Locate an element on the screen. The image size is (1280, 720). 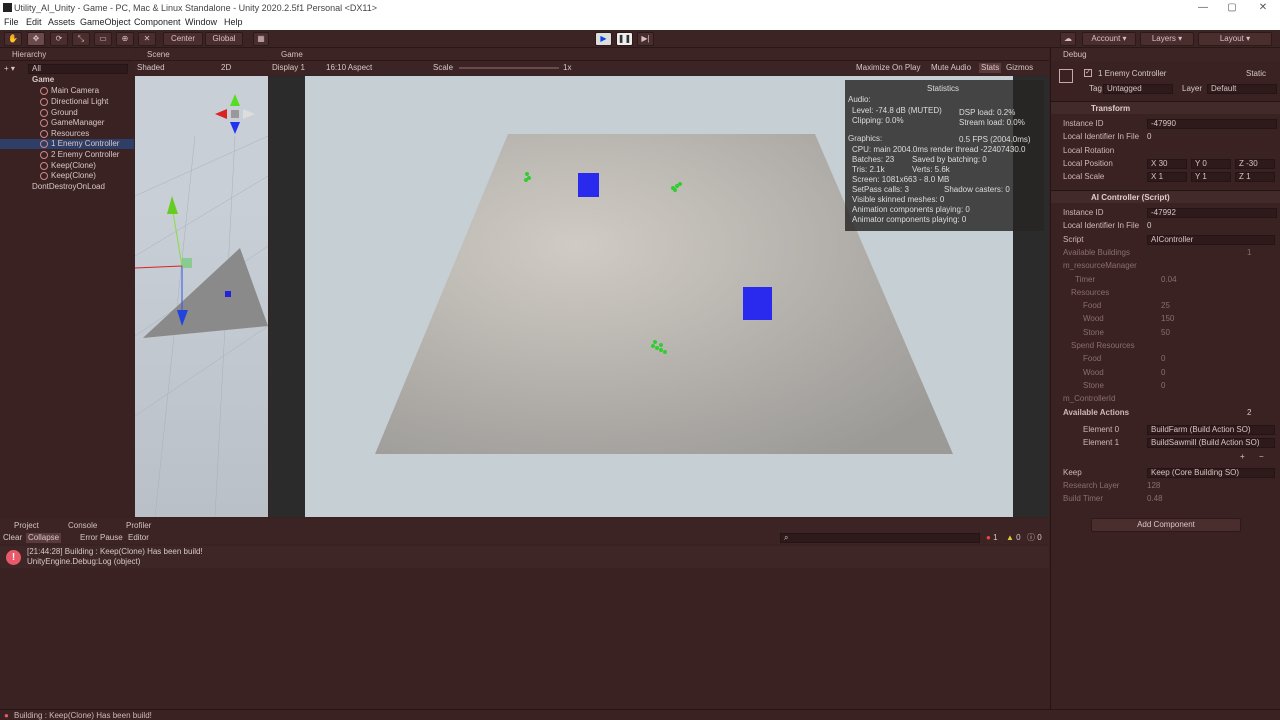
scale-tool-icon: ⤡ is located at coordinates (81, 39).